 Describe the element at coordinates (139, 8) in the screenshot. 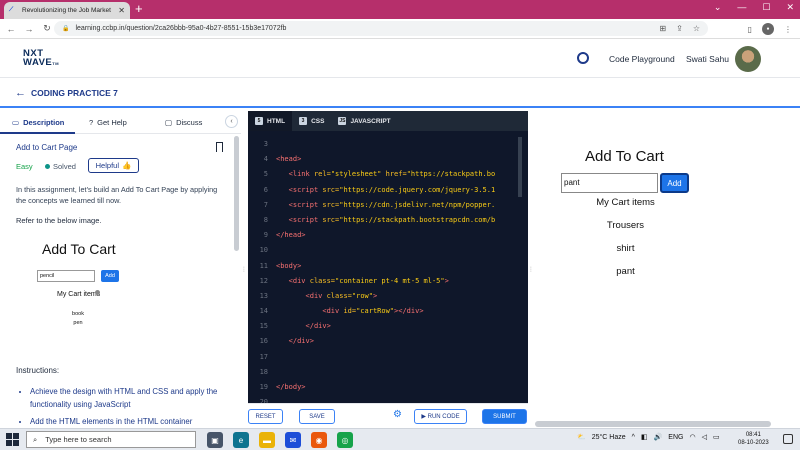

I see `new-tab-button: +` at that location.